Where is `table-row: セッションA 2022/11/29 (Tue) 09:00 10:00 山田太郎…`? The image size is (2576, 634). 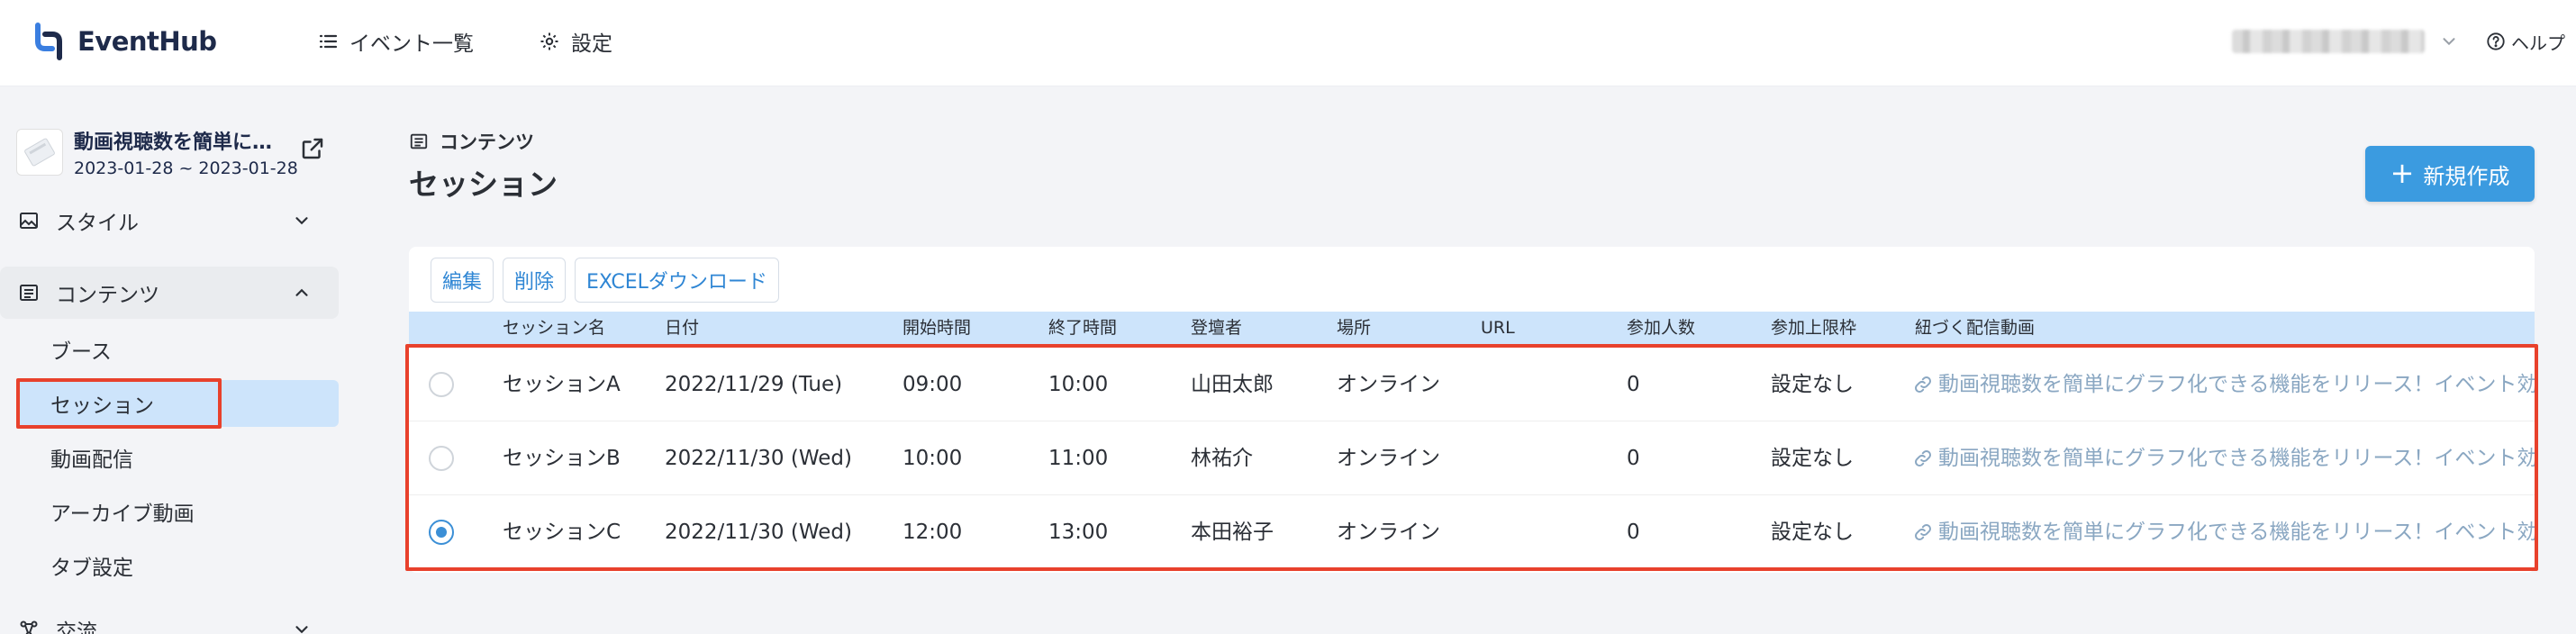 table-row: セッションA 2022/11/29 (Tue) 09:00 10:00 山田太郎… is located at coordinates (1472, 384).